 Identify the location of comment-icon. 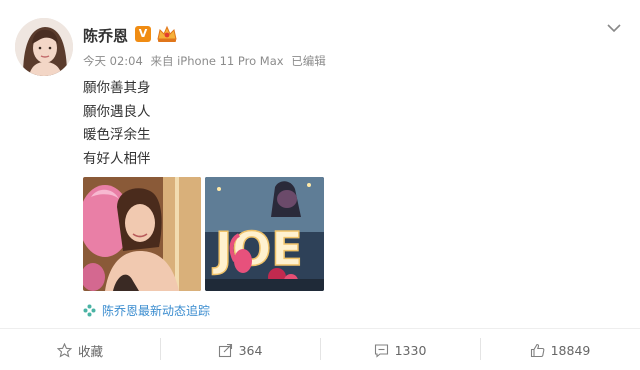
(381, 350).